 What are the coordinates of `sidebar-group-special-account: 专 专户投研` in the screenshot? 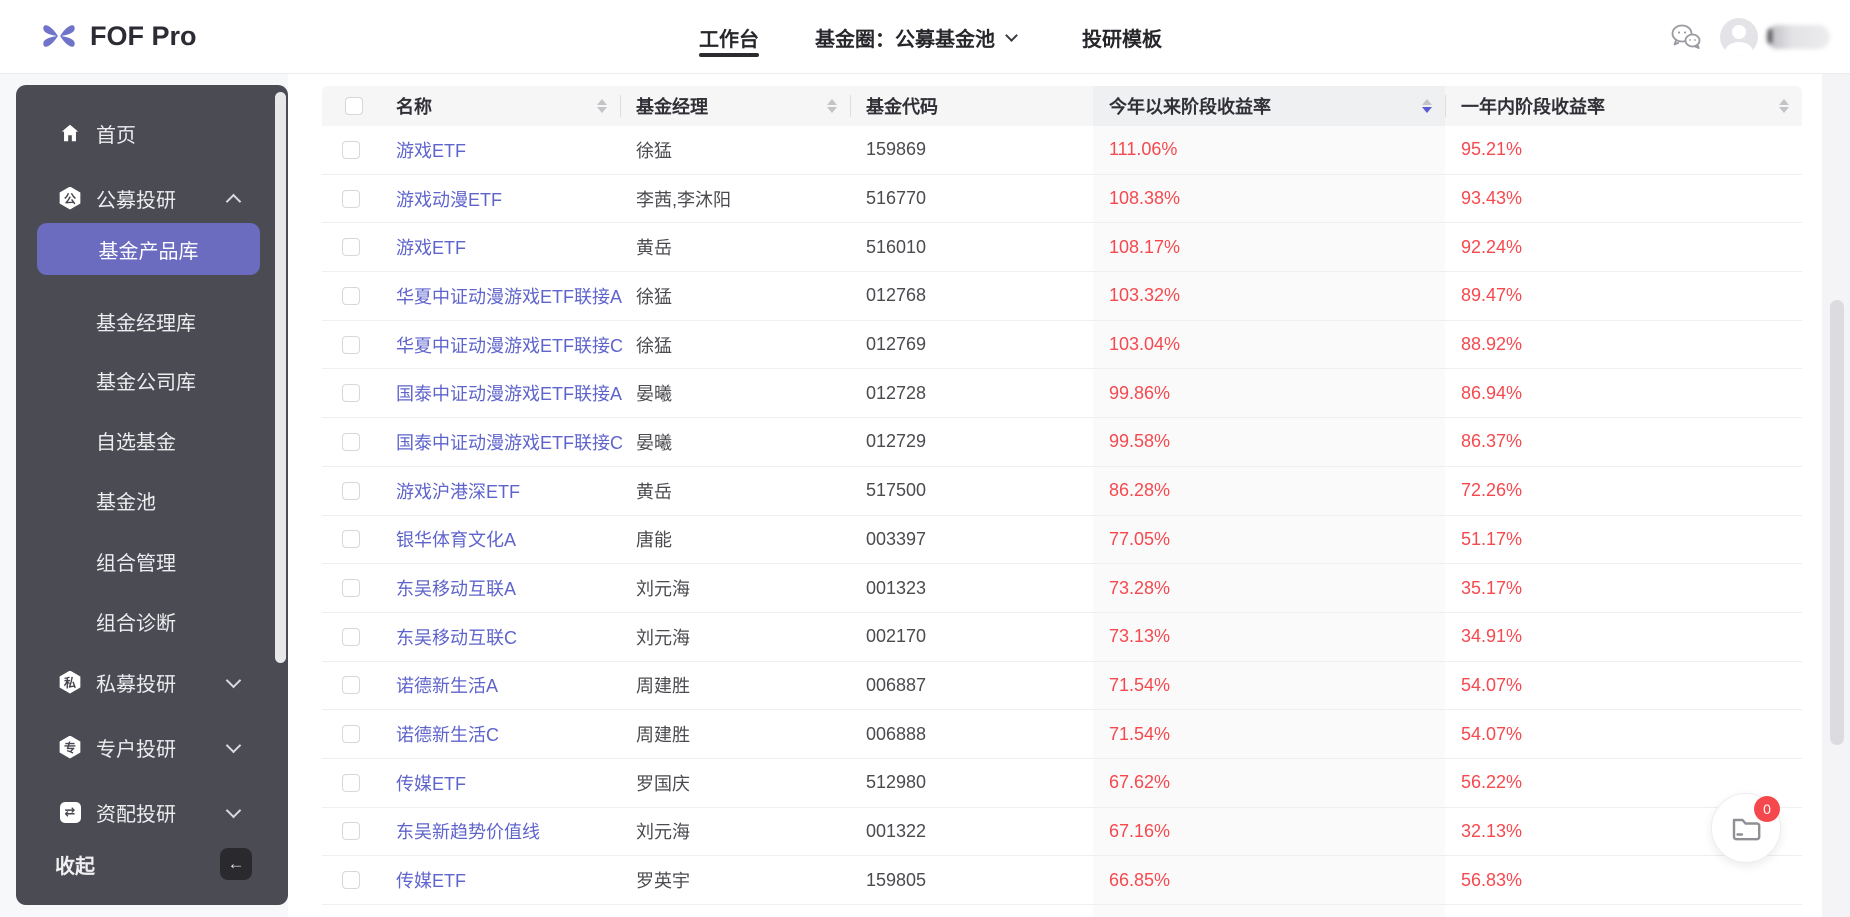 It's located at (152, 747).